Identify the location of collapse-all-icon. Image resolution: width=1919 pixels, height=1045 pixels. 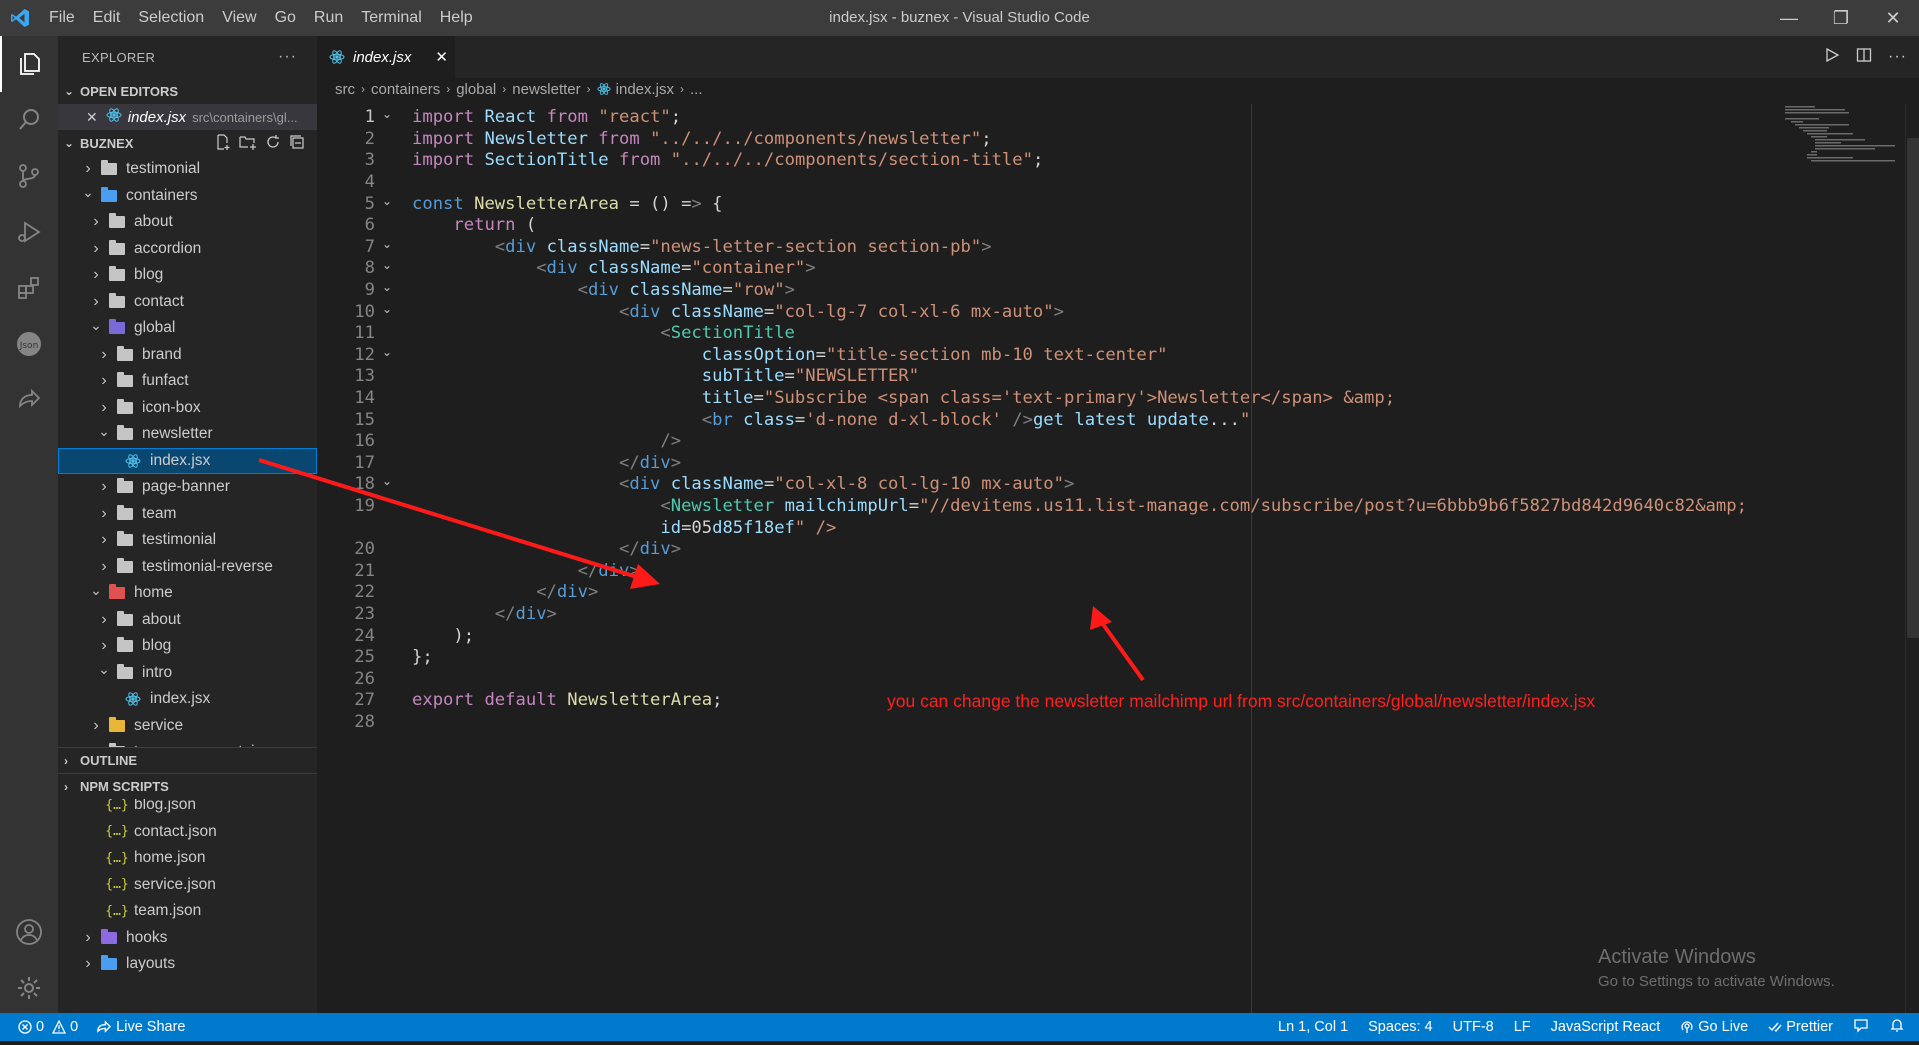
(297, 143).